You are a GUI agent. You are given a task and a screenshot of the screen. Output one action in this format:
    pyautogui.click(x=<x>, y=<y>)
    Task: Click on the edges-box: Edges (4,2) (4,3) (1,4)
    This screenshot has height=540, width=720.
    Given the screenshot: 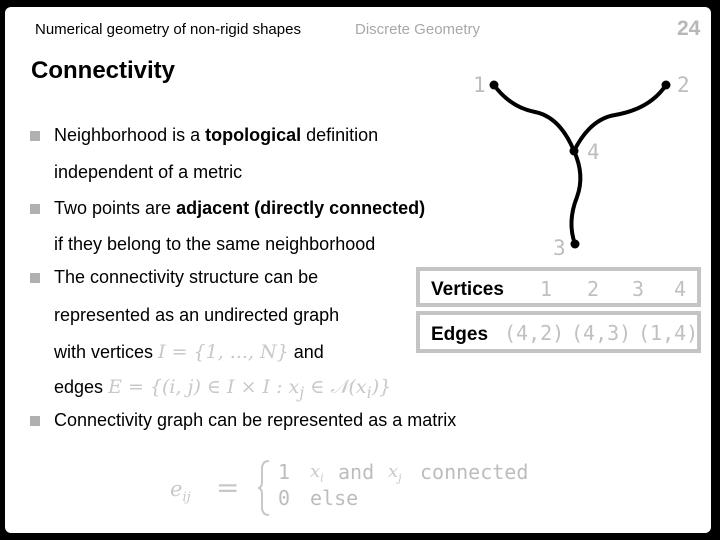 What is the action you would take?
    pyautogui.click(x=558, y=332)
    